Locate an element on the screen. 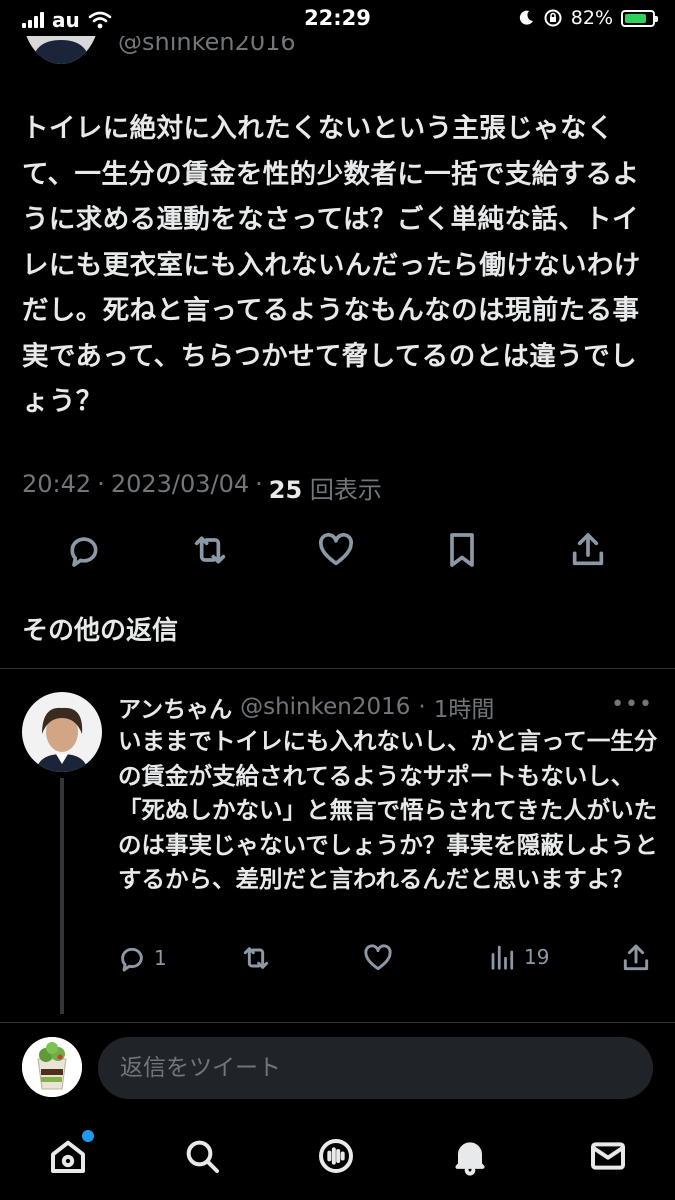 This screenshot has height=1200, width=675. tab-spaces is located at coordinates (336, 1156).